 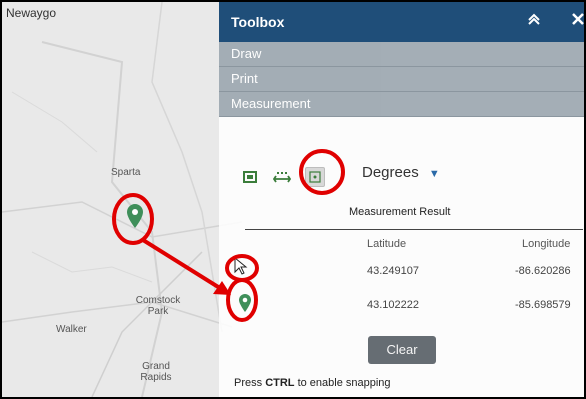 What do you see at coordinates (393, 271) in the screenshot?
I see `row-1-latitude: 43.249107` at bounding box center [393, 271].